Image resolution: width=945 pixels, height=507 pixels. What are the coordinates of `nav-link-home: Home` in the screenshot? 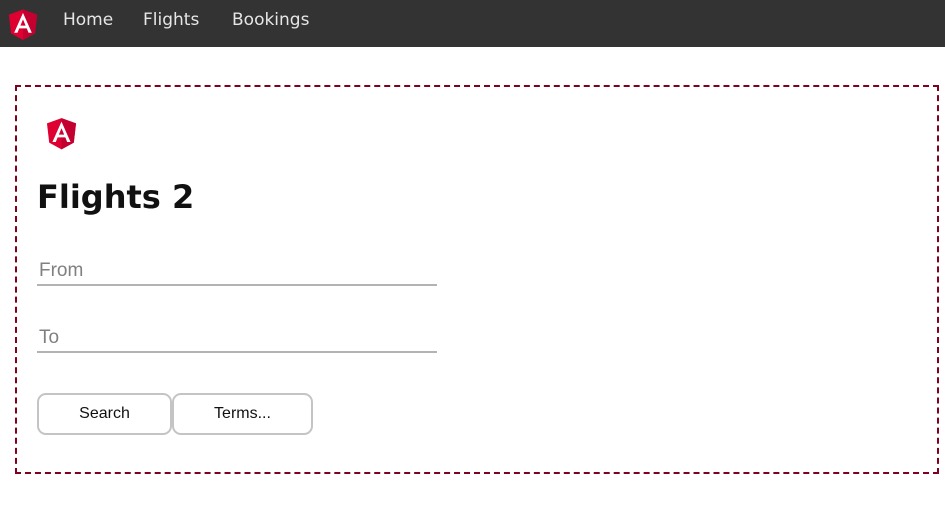 It's located at (88, 20).